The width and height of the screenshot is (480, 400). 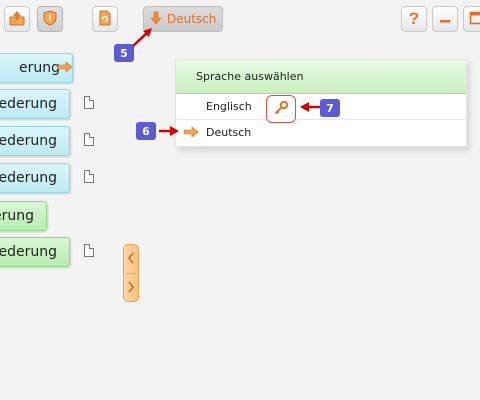 What do you see at coordinates (192, 19) in the screenshot?
I see `language-button-label: Deutsch` at bounding box center [192, 19].